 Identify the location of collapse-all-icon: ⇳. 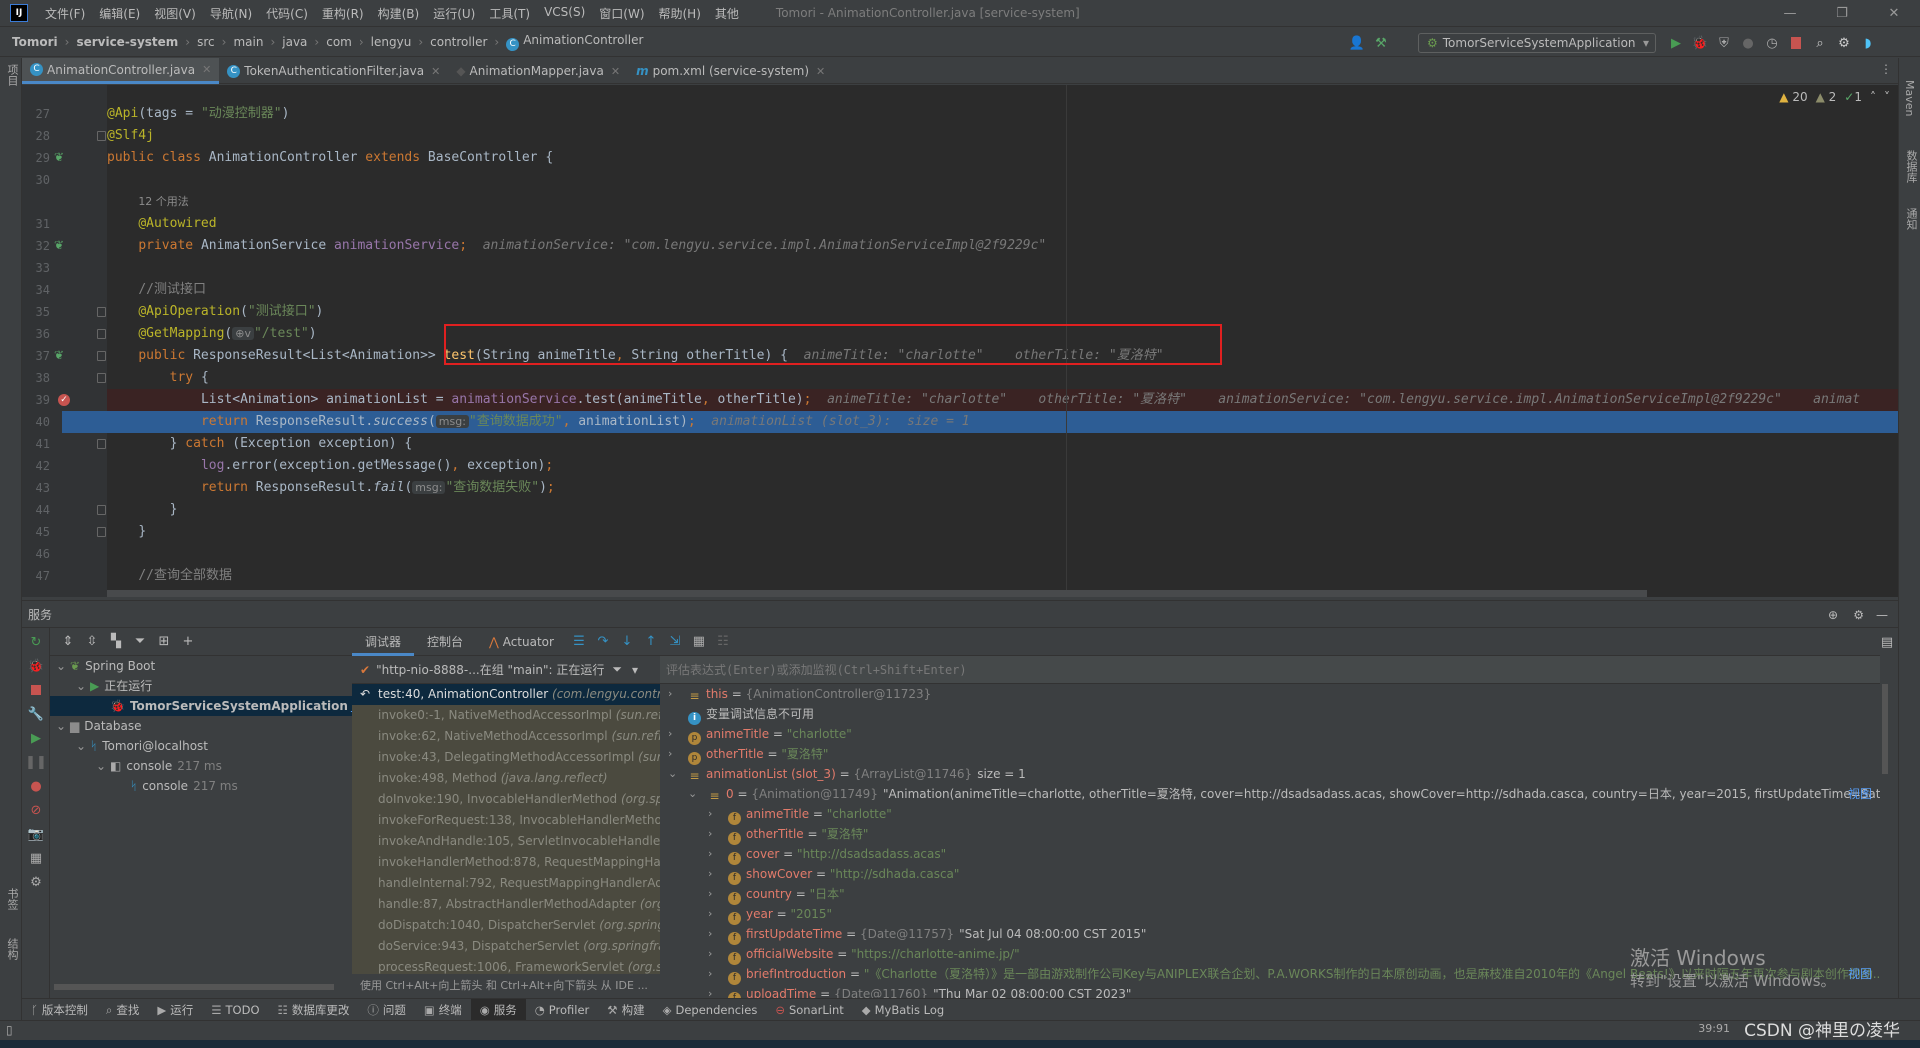
(92, 642).